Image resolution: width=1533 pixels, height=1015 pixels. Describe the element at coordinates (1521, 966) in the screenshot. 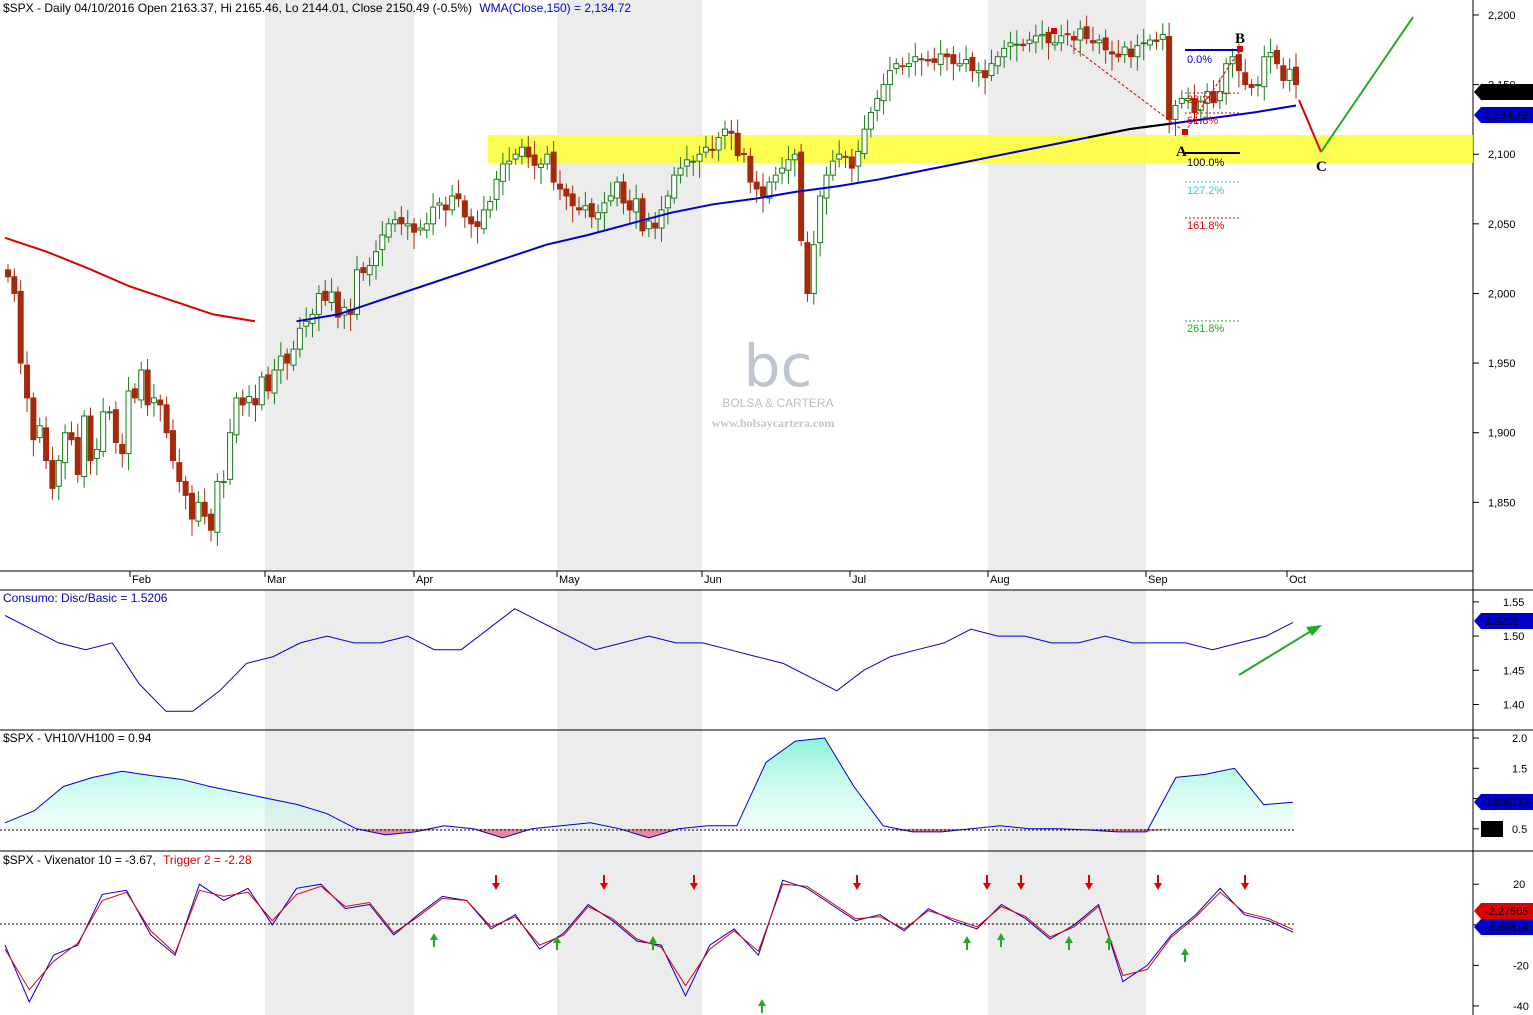

I see `y-tick-label: -20` at that location.